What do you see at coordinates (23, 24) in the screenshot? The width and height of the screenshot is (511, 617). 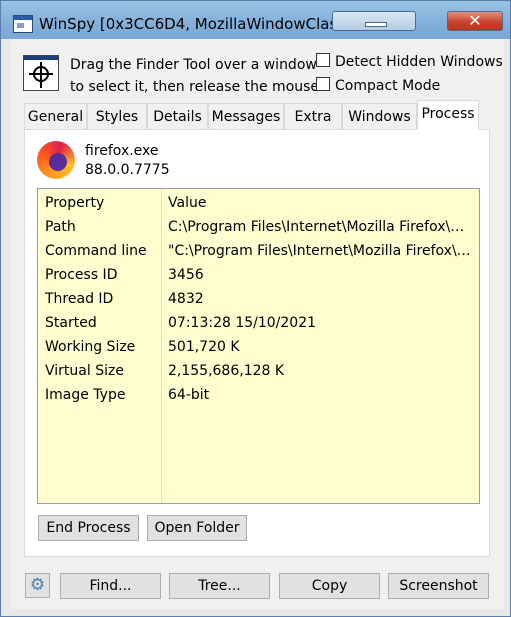 I see `app-window-icon` at bounding box center [23, 24].